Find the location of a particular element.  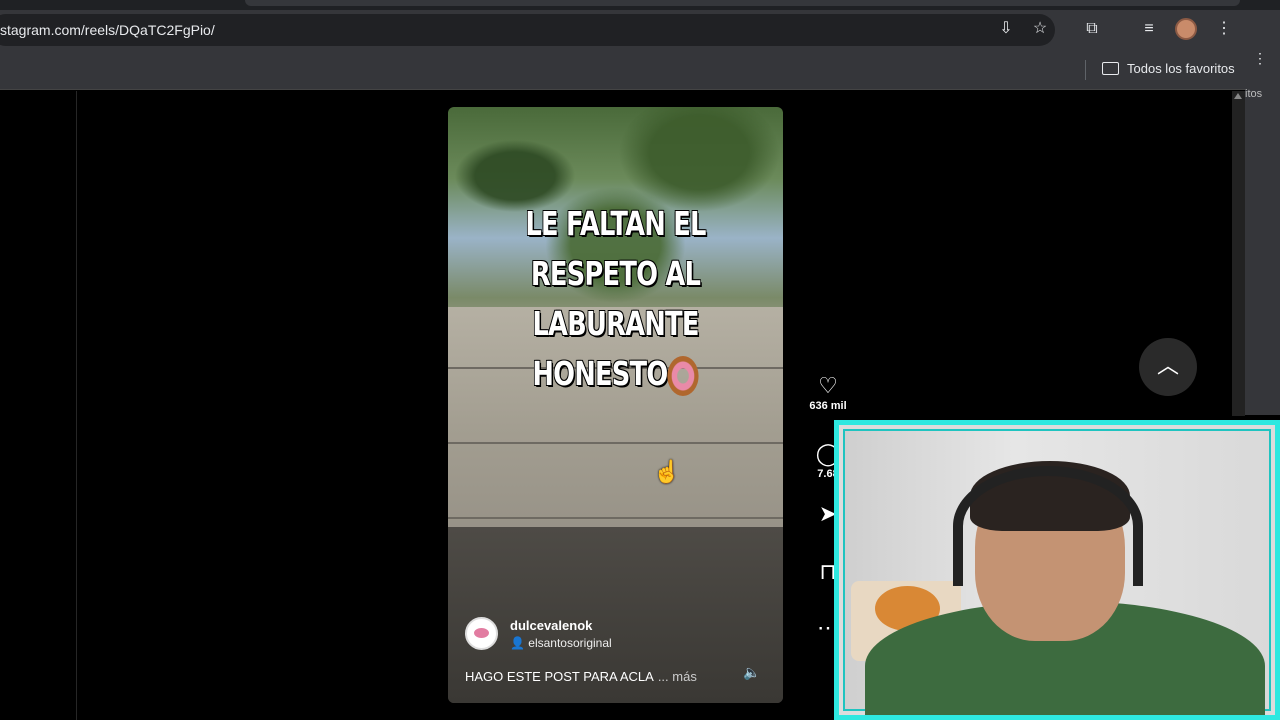

side-partial-text: itos is located at coordinates (1254, 94).